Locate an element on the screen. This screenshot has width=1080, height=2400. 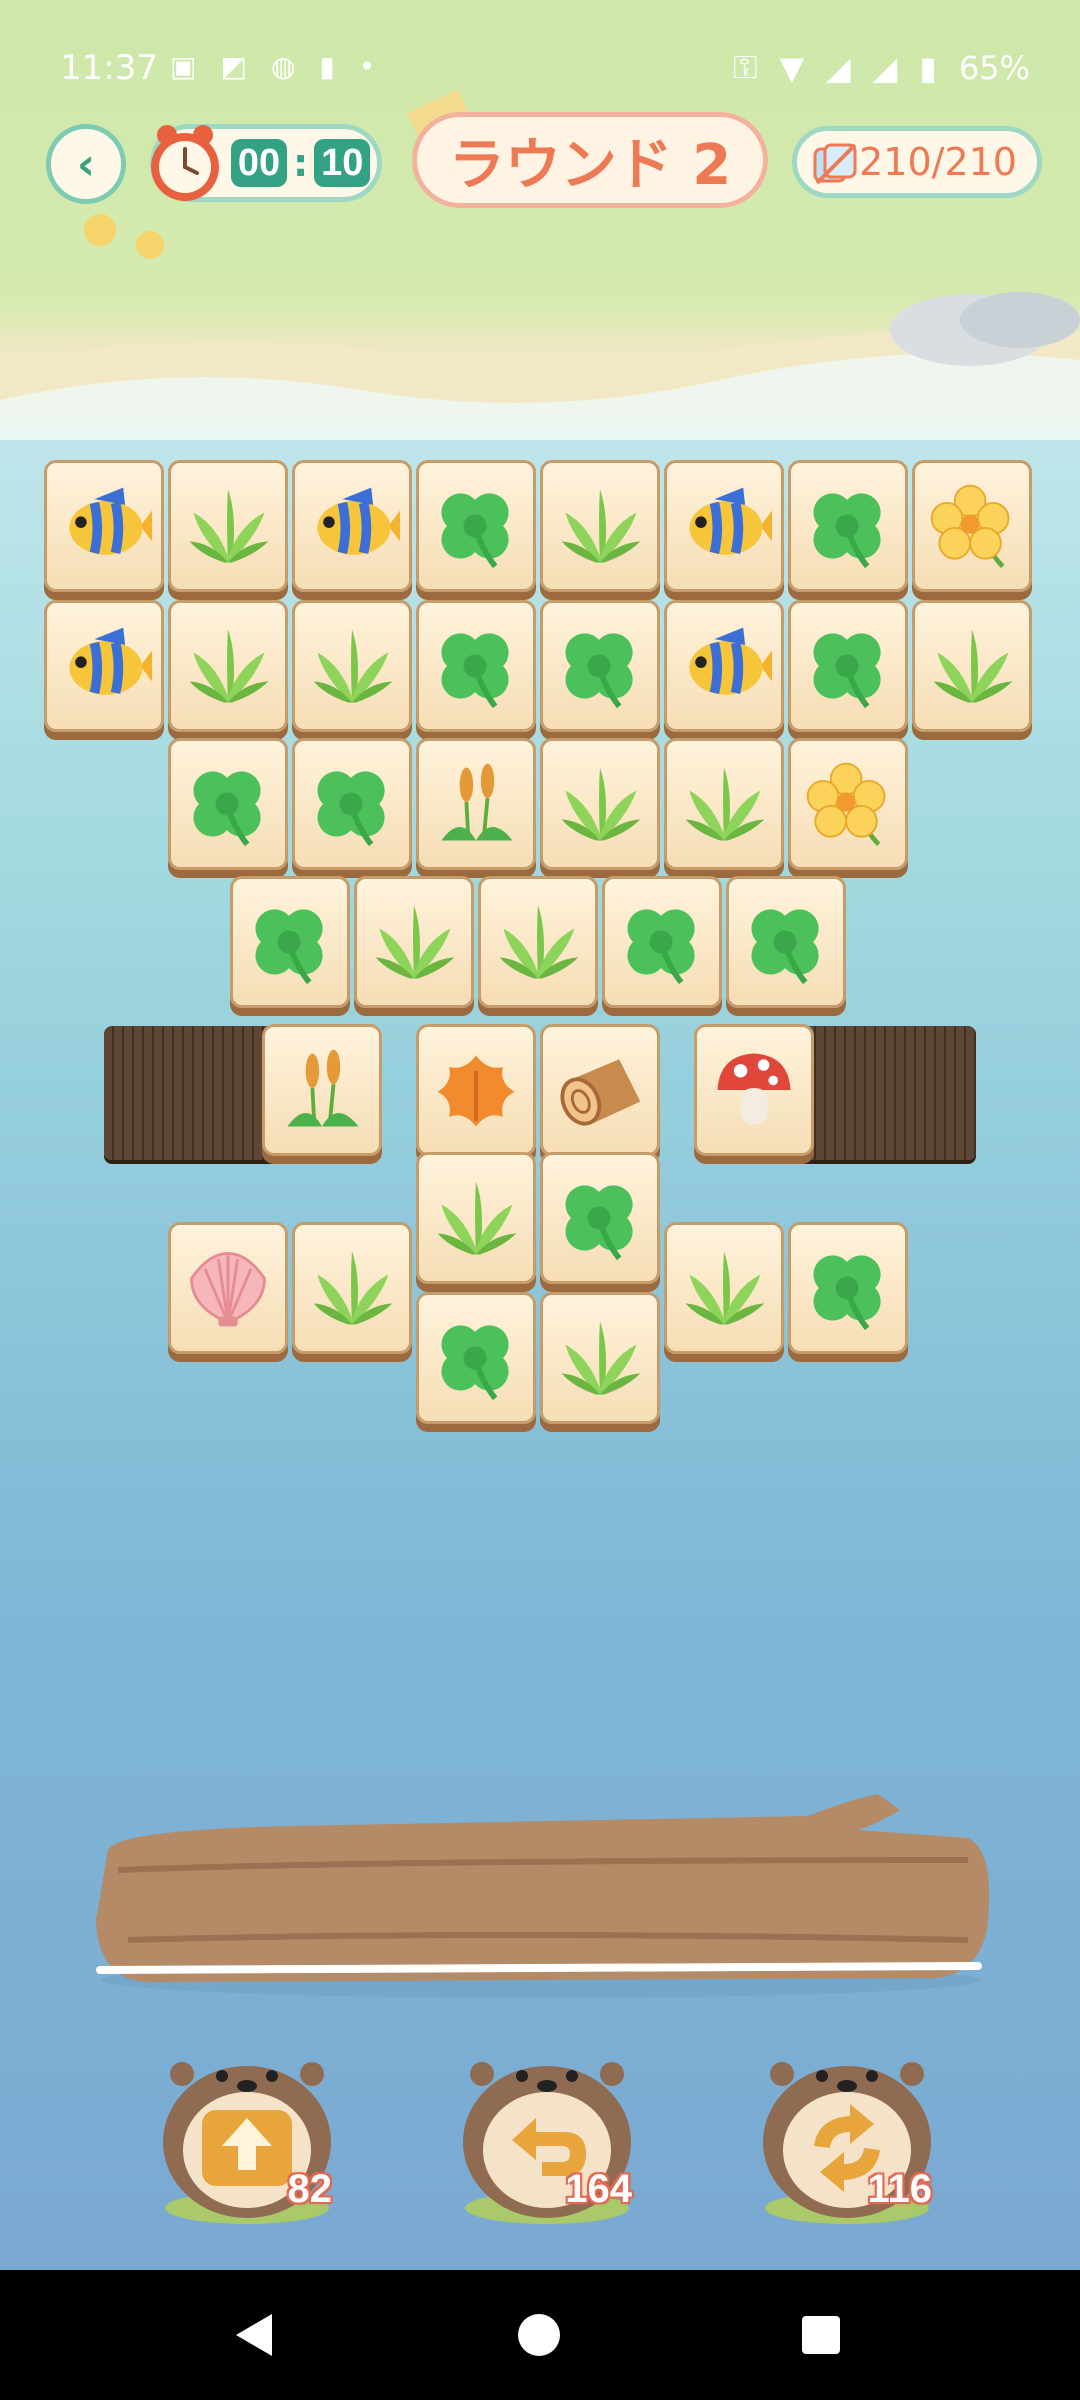
tile-mushroom is located at coordinates (754, 1090).